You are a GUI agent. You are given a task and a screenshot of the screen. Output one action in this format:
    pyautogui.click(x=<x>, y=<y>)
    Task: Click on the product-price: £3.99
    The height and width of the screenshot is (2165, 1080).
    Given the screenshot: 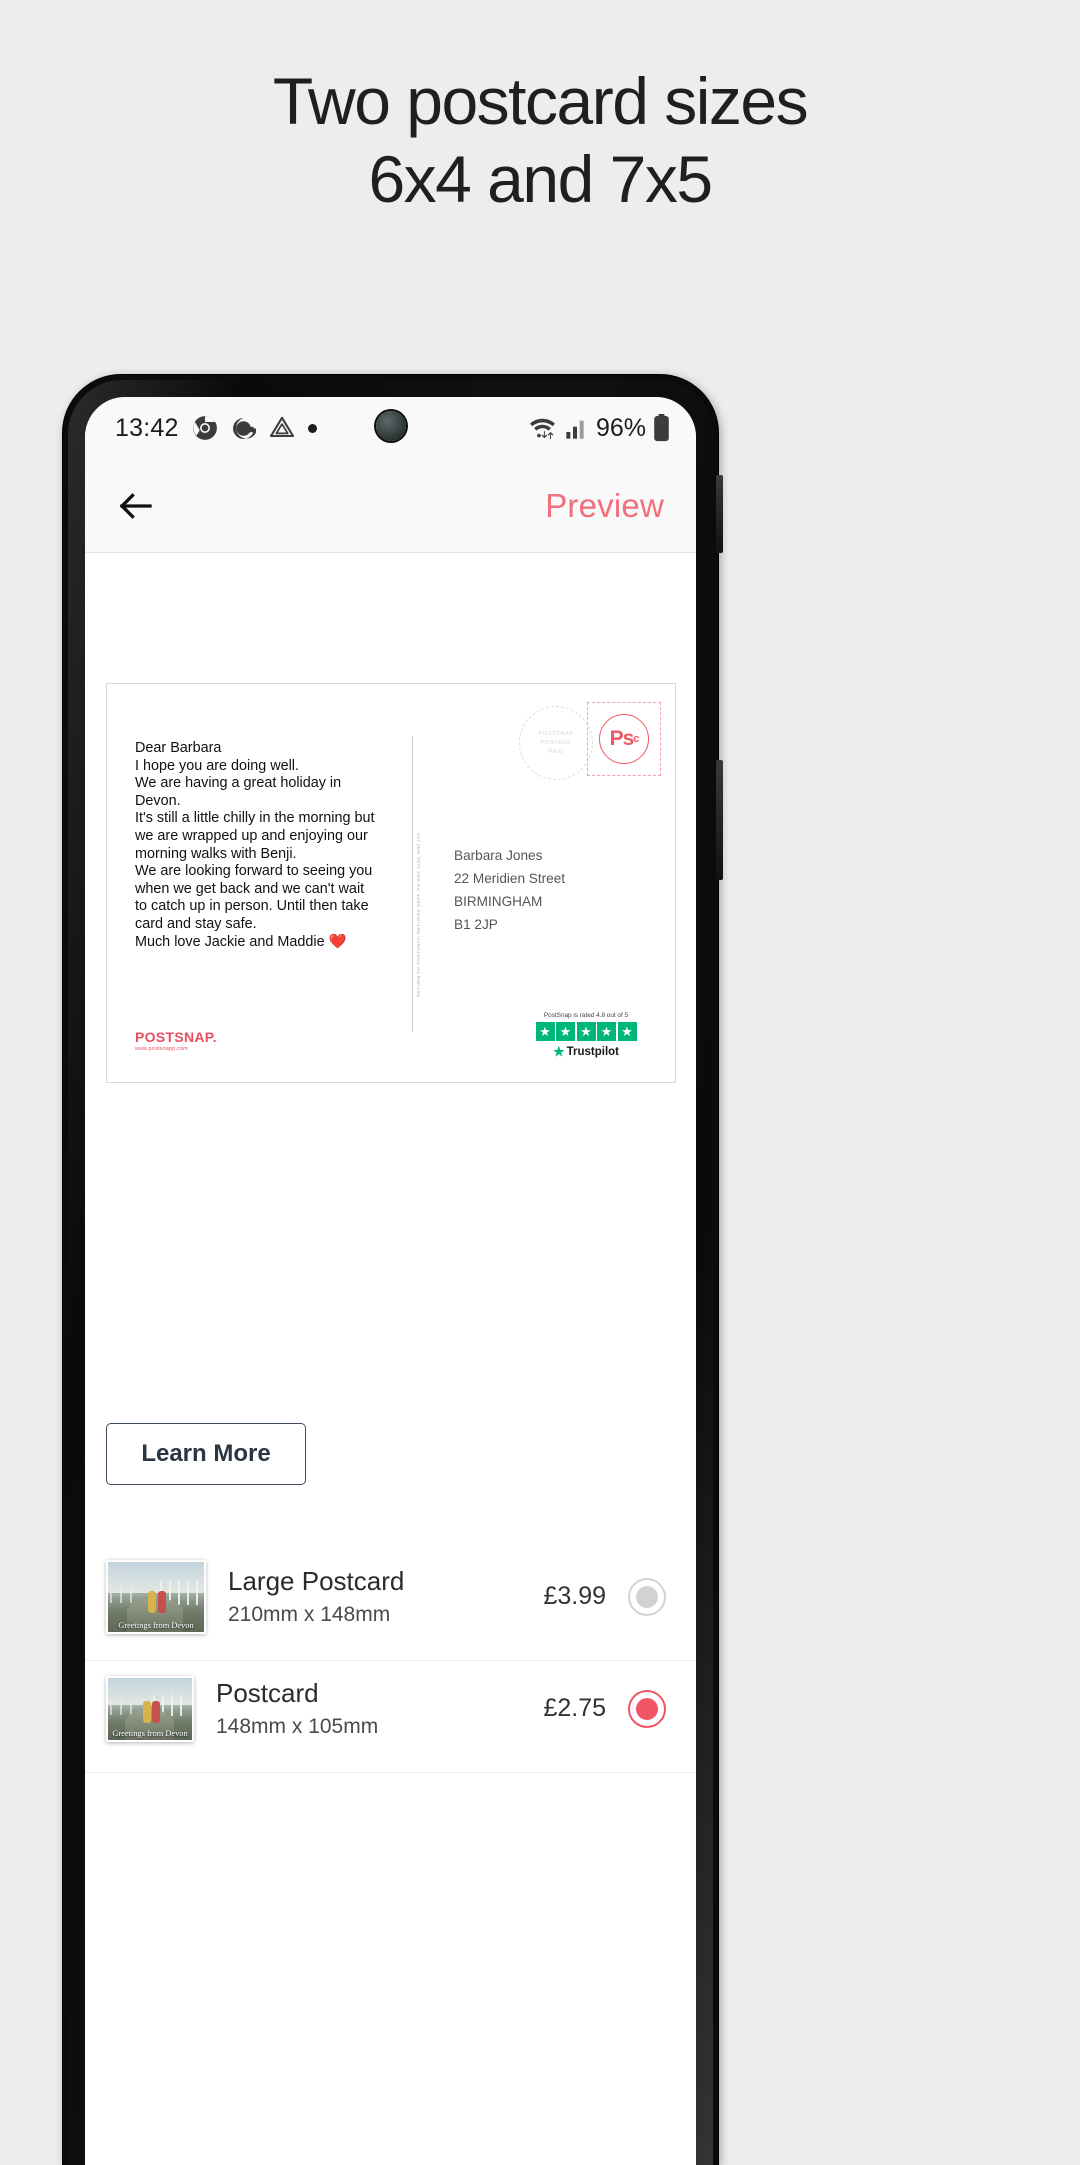 What is the action you would take?
    pyautogui.click(x=574, y=1596)
    